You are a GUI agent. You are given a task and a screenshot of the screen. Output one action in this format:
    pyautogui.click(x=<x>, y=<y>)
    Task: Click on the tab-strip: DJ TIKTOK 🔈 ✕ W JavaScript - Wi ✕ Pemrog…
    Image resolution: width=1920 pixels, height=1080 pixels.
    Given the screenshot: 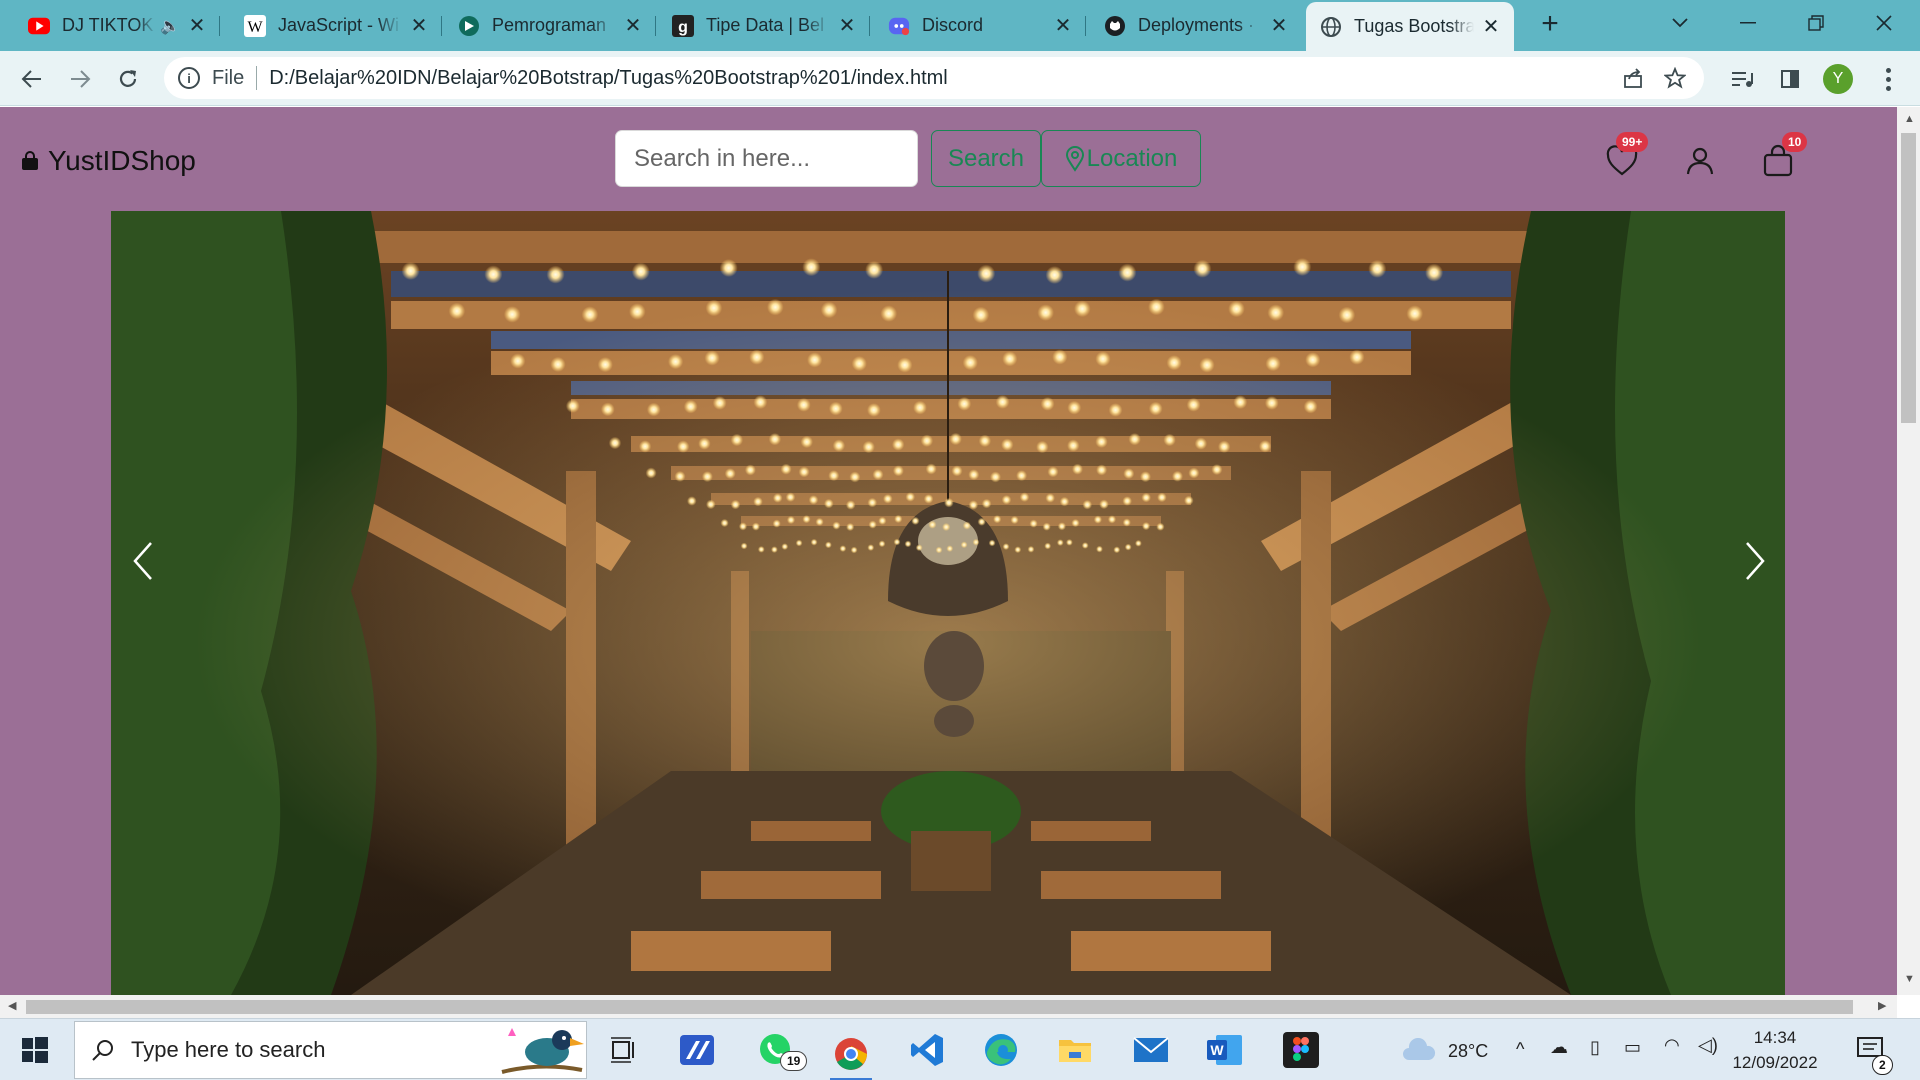 What is the action you would take?
    pyautogui.click(x=960, y=25)
    